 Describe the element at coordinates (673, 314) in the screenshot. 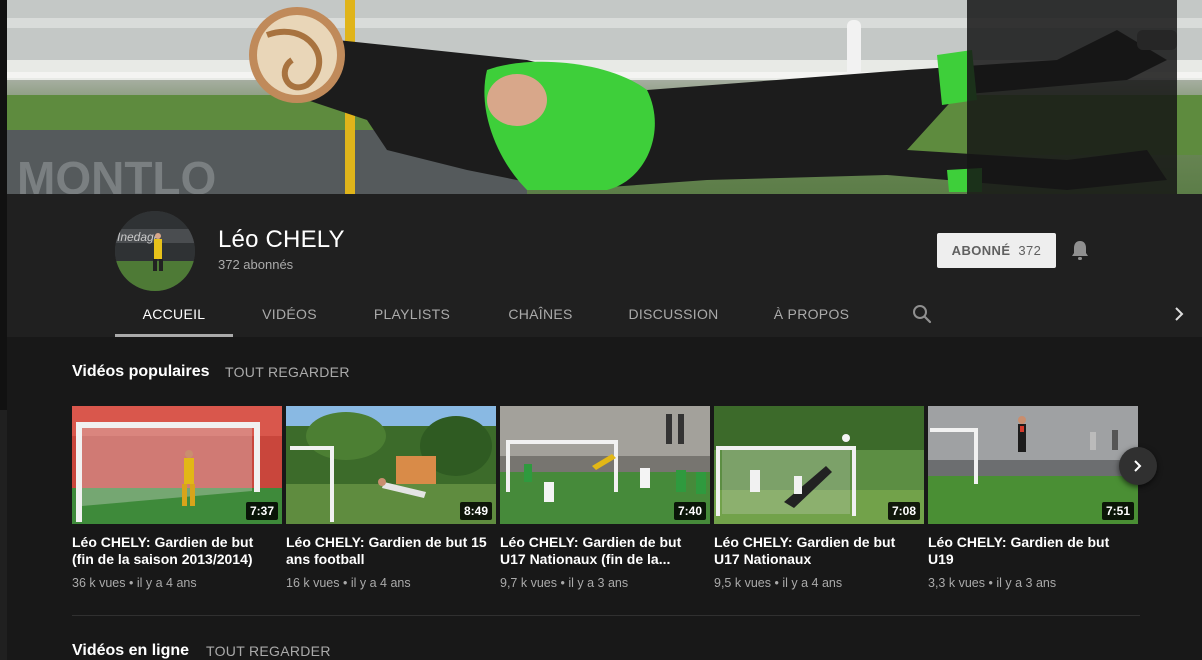

I see `tab-discussion: DISCUSSION` at that location.